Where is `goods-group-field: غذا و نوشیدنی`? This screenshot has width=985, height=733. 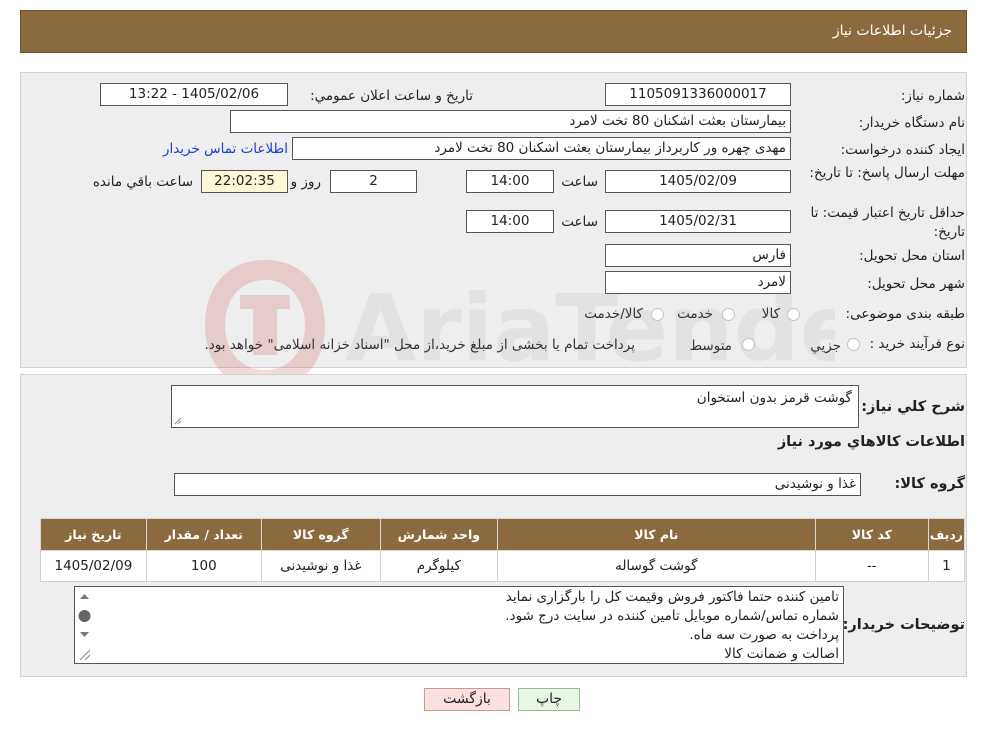 goods-group-field: غذا و نوشیدنی is located at coordinates (517, 484).